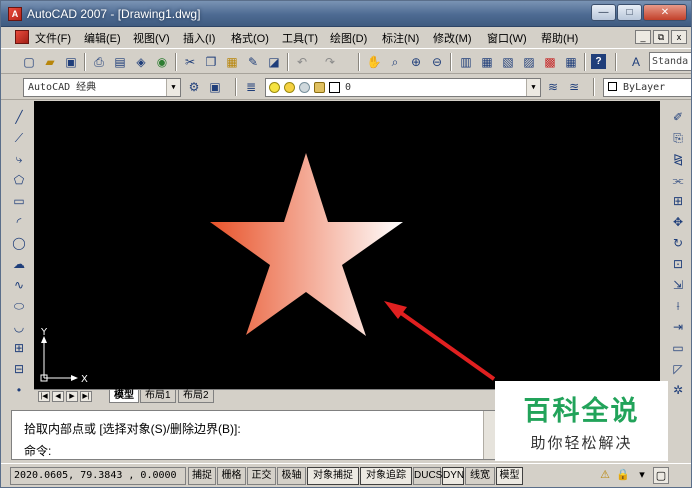  I want to click on copy-icon: ❐, so click(211, 62).